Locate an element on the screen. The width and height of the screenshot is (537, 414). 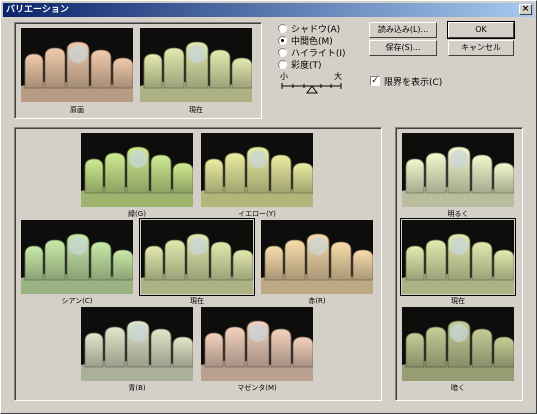
cyan-caption: シアン(C) is located at coordinates (77, 301).